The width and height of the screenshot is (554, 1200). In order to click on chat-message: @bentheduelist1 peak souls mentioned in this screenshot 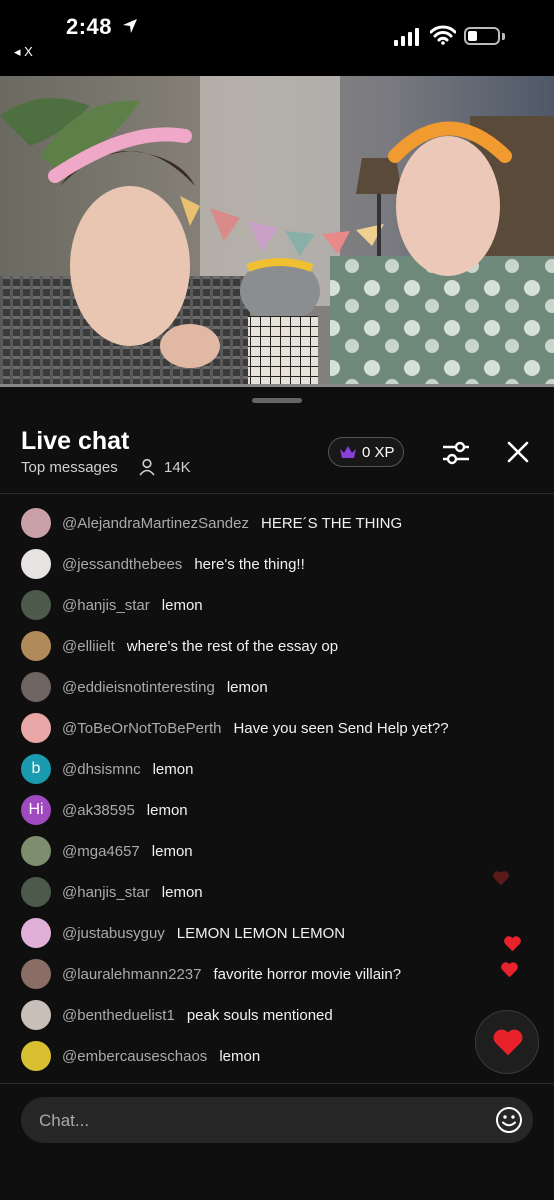, I will do `click(277, 1015)`.